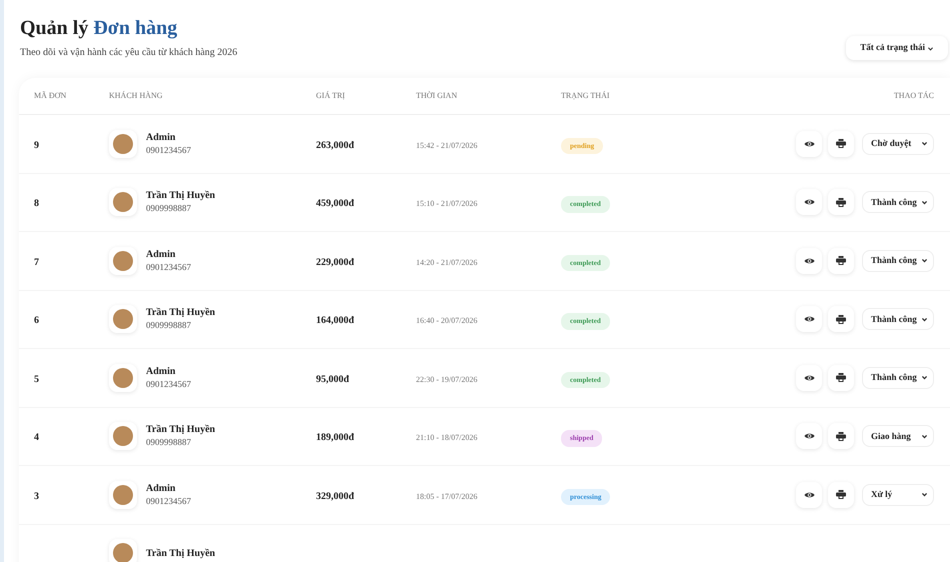  Describe the element at coordinates (437, 95) in the screenshot. I see `column-header: THỜI GIAN` at that location.